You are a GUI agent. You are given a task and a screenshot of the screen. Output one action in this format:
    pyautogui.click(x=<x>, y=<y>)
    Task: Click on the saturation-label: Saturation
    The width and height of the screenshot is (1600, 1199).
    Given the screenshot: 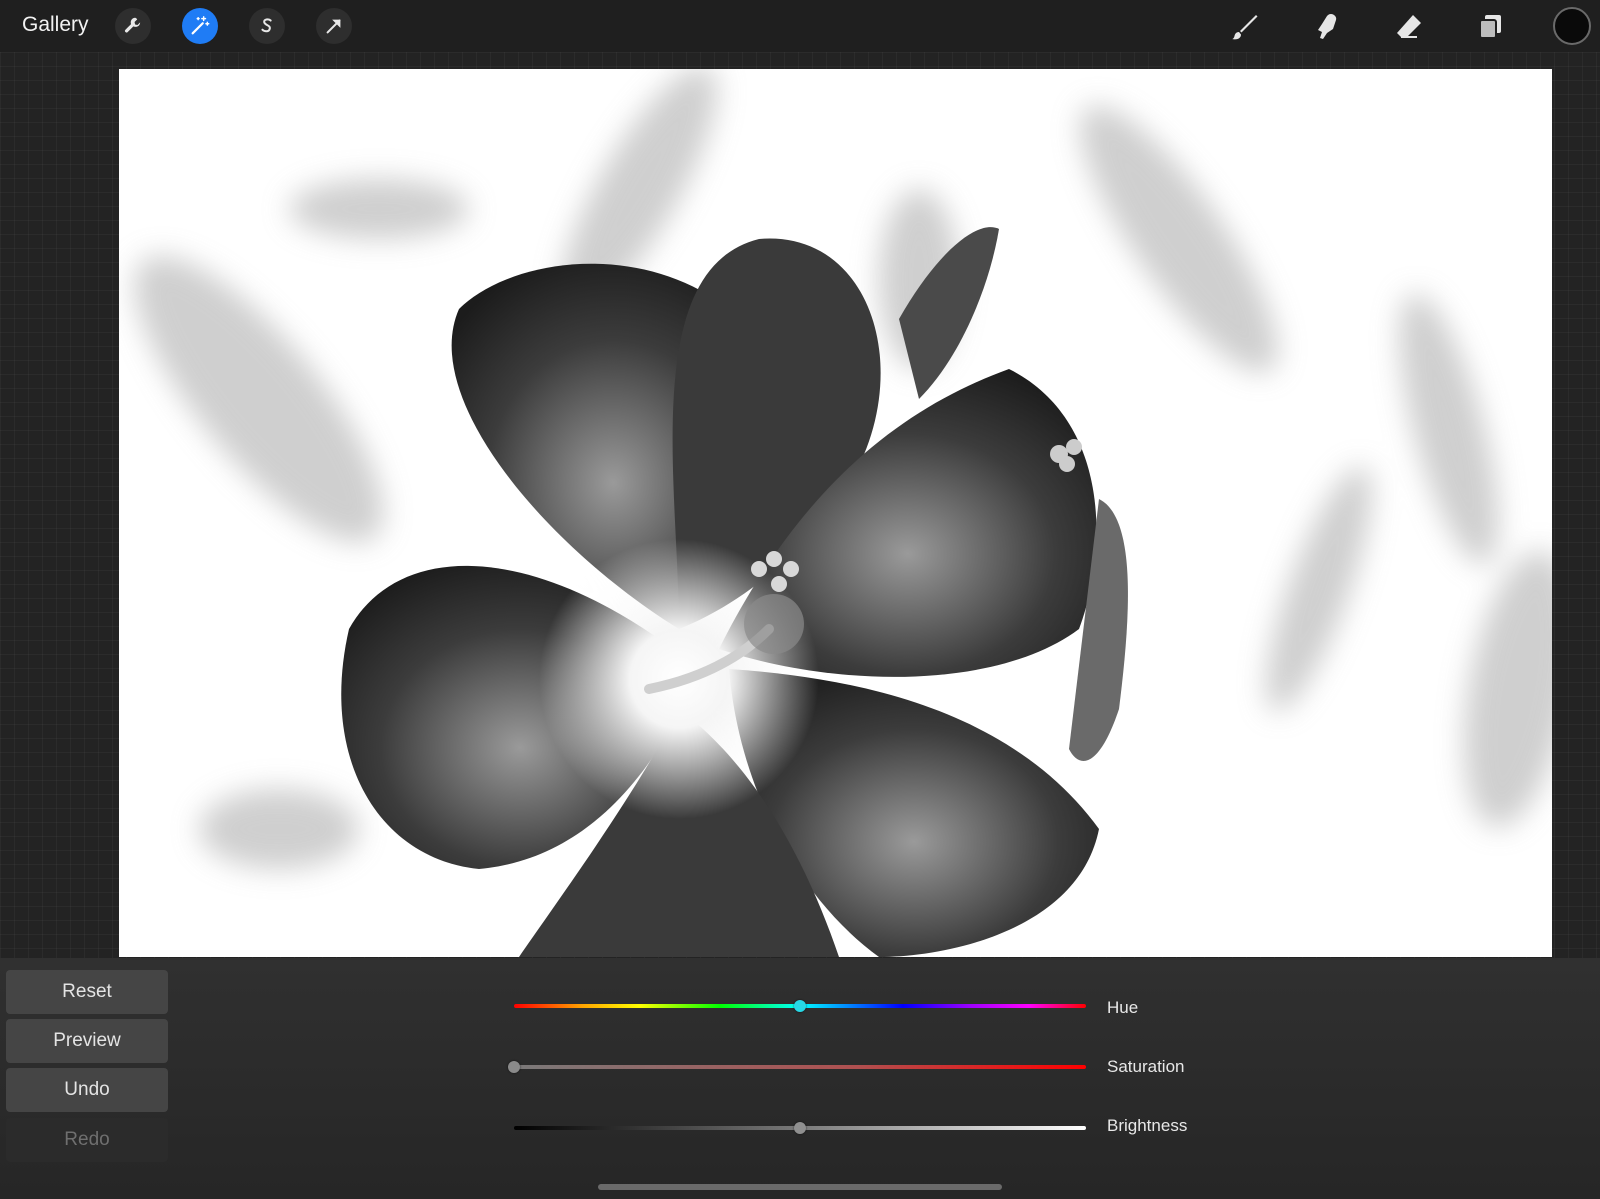 What is the action you would take?
    pyautogui.click(x=1146, y=1066)
    